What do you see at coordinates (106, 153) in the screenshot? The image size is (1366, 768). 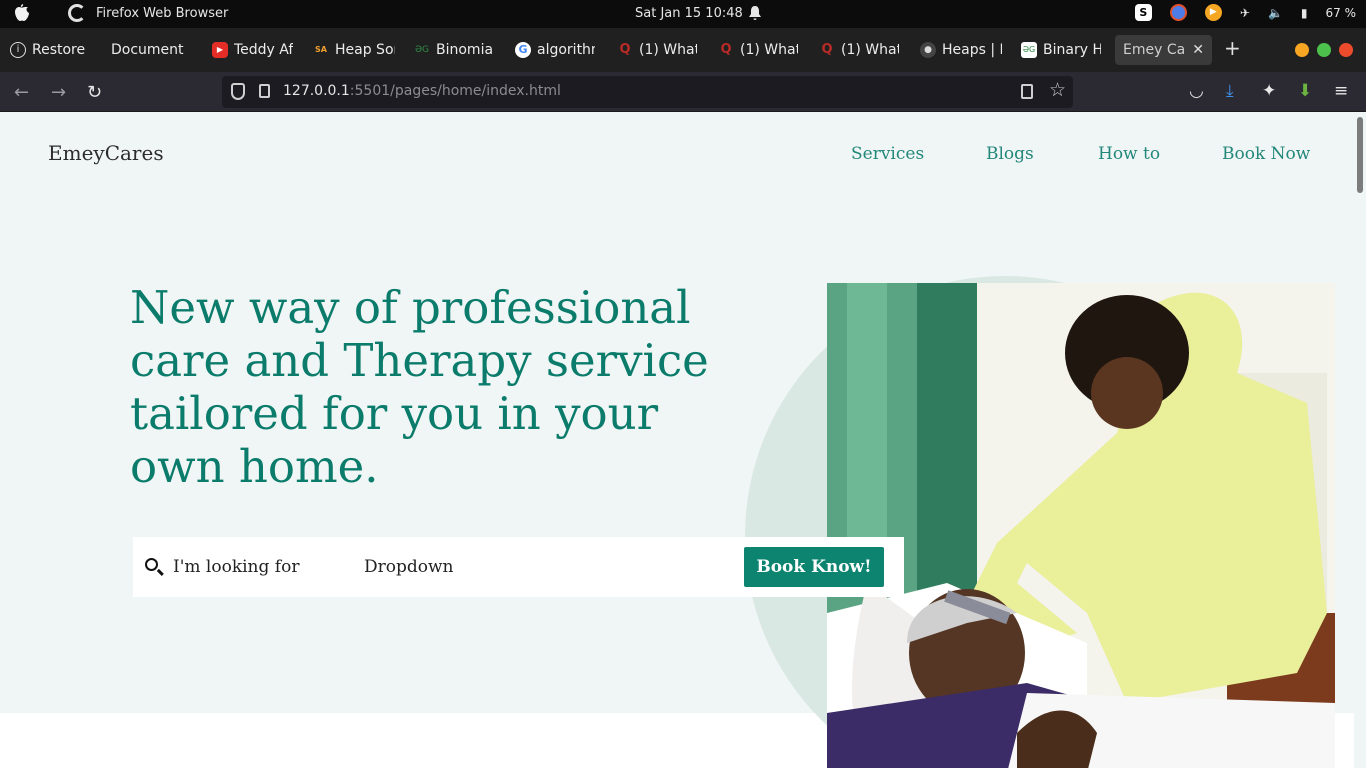 I see `brand-logo: EmeyCares` at bounding box center [106, 153].